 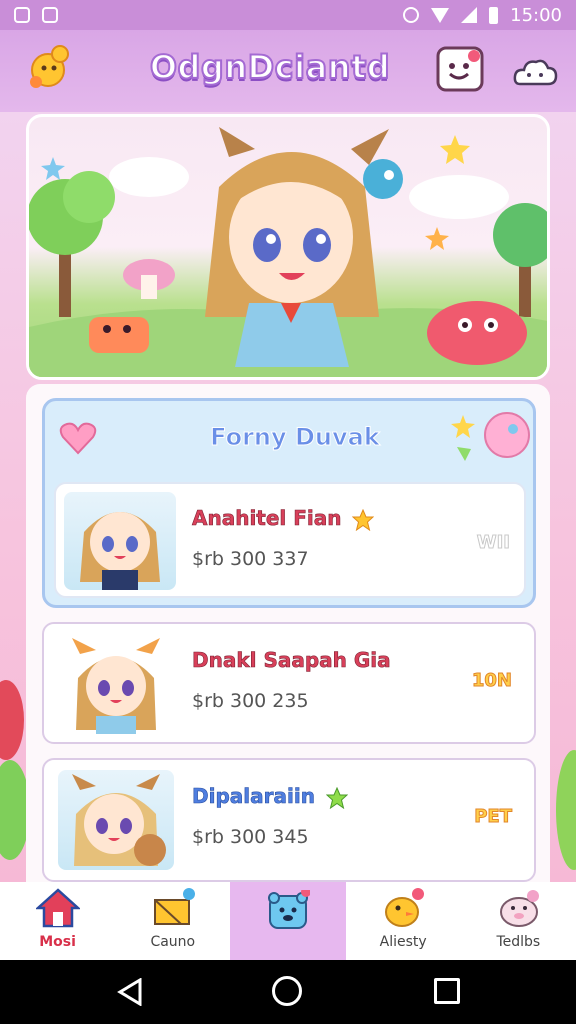 I want to click on character-name: Dipalaraiin, so click(x=270, y=796).